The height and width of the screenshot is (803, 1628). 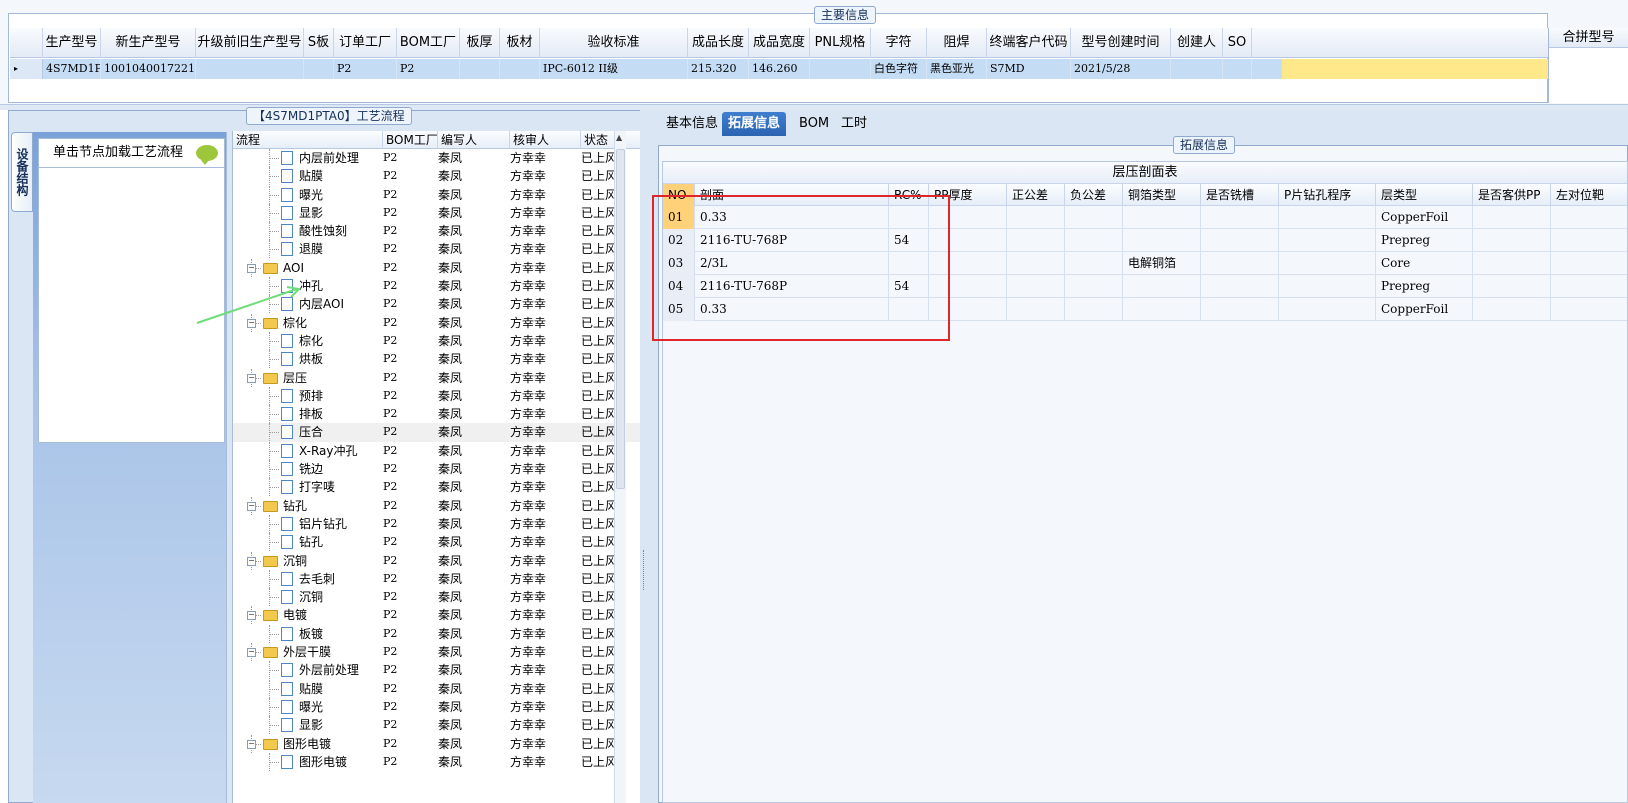 I want to click on main-grid-cell: 215.320, so click(x=718, y=69).